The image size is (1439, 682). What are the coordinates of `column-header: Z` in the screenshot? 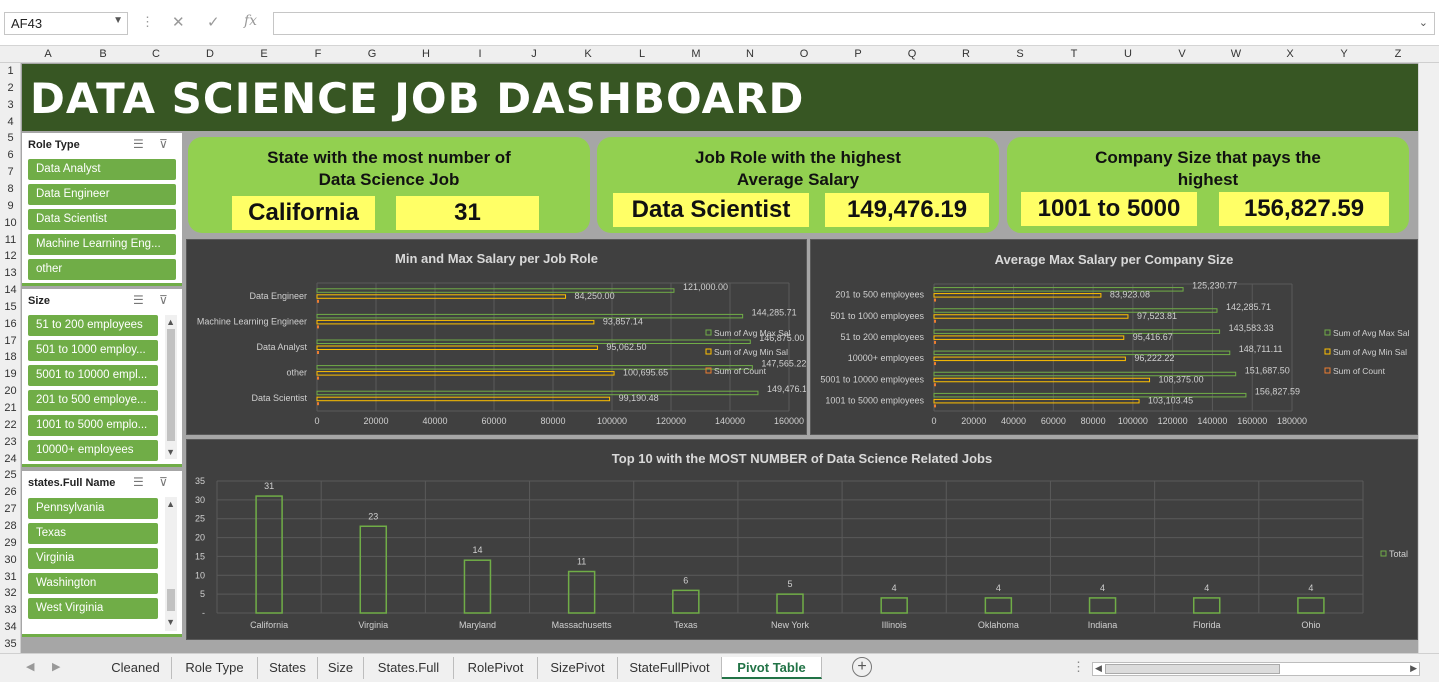 It's located at (1398, 54).